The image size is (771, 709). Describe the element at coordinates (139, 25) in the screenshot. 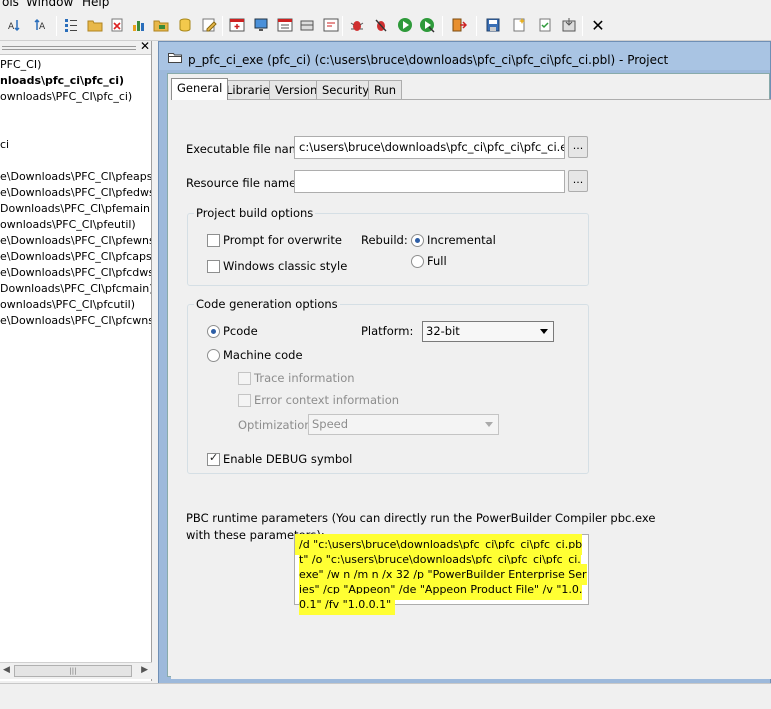

I see `chart-report-icon` at that location.